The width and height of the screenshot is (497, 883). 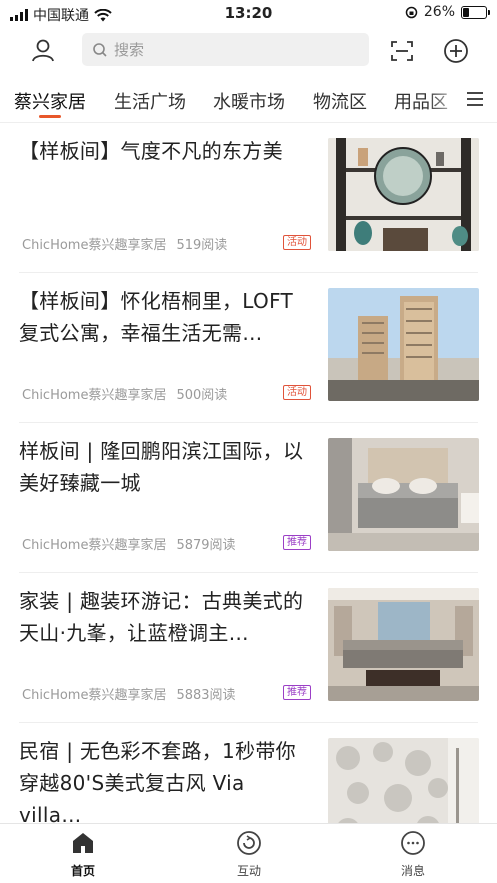 I want to click on article-meta: ChicHome蔡兴趣享家居 5883阅读, so click(x=129, y=693).